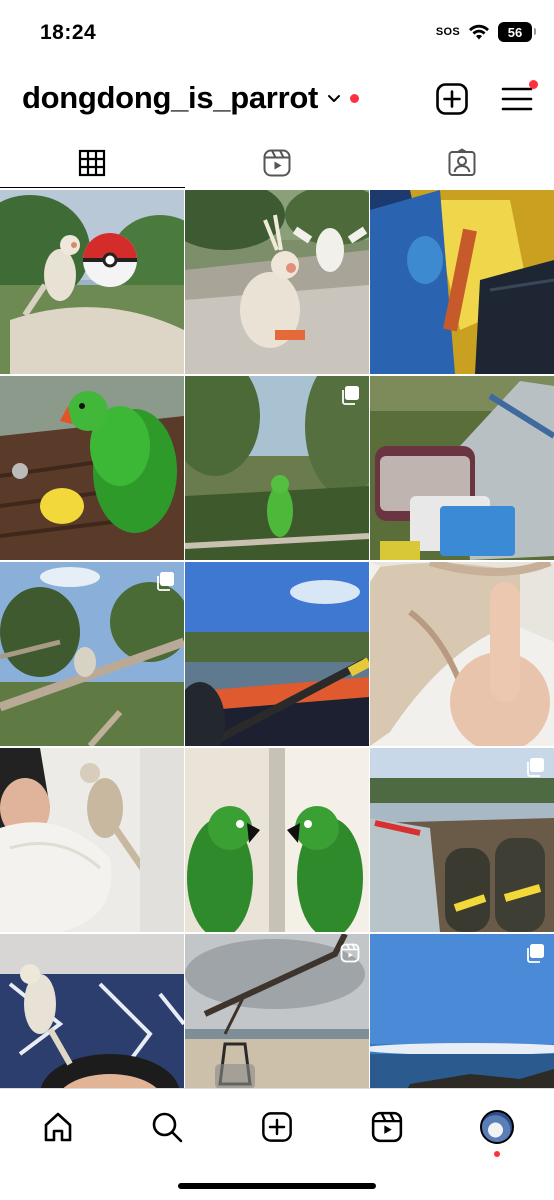 The height and width of the screenshot is (1200, 554). What do you see at coordinates (277, 33) in the screenshot?
I see `status-bar: 18:24 SOS 56` at bounding box center [277, 33].